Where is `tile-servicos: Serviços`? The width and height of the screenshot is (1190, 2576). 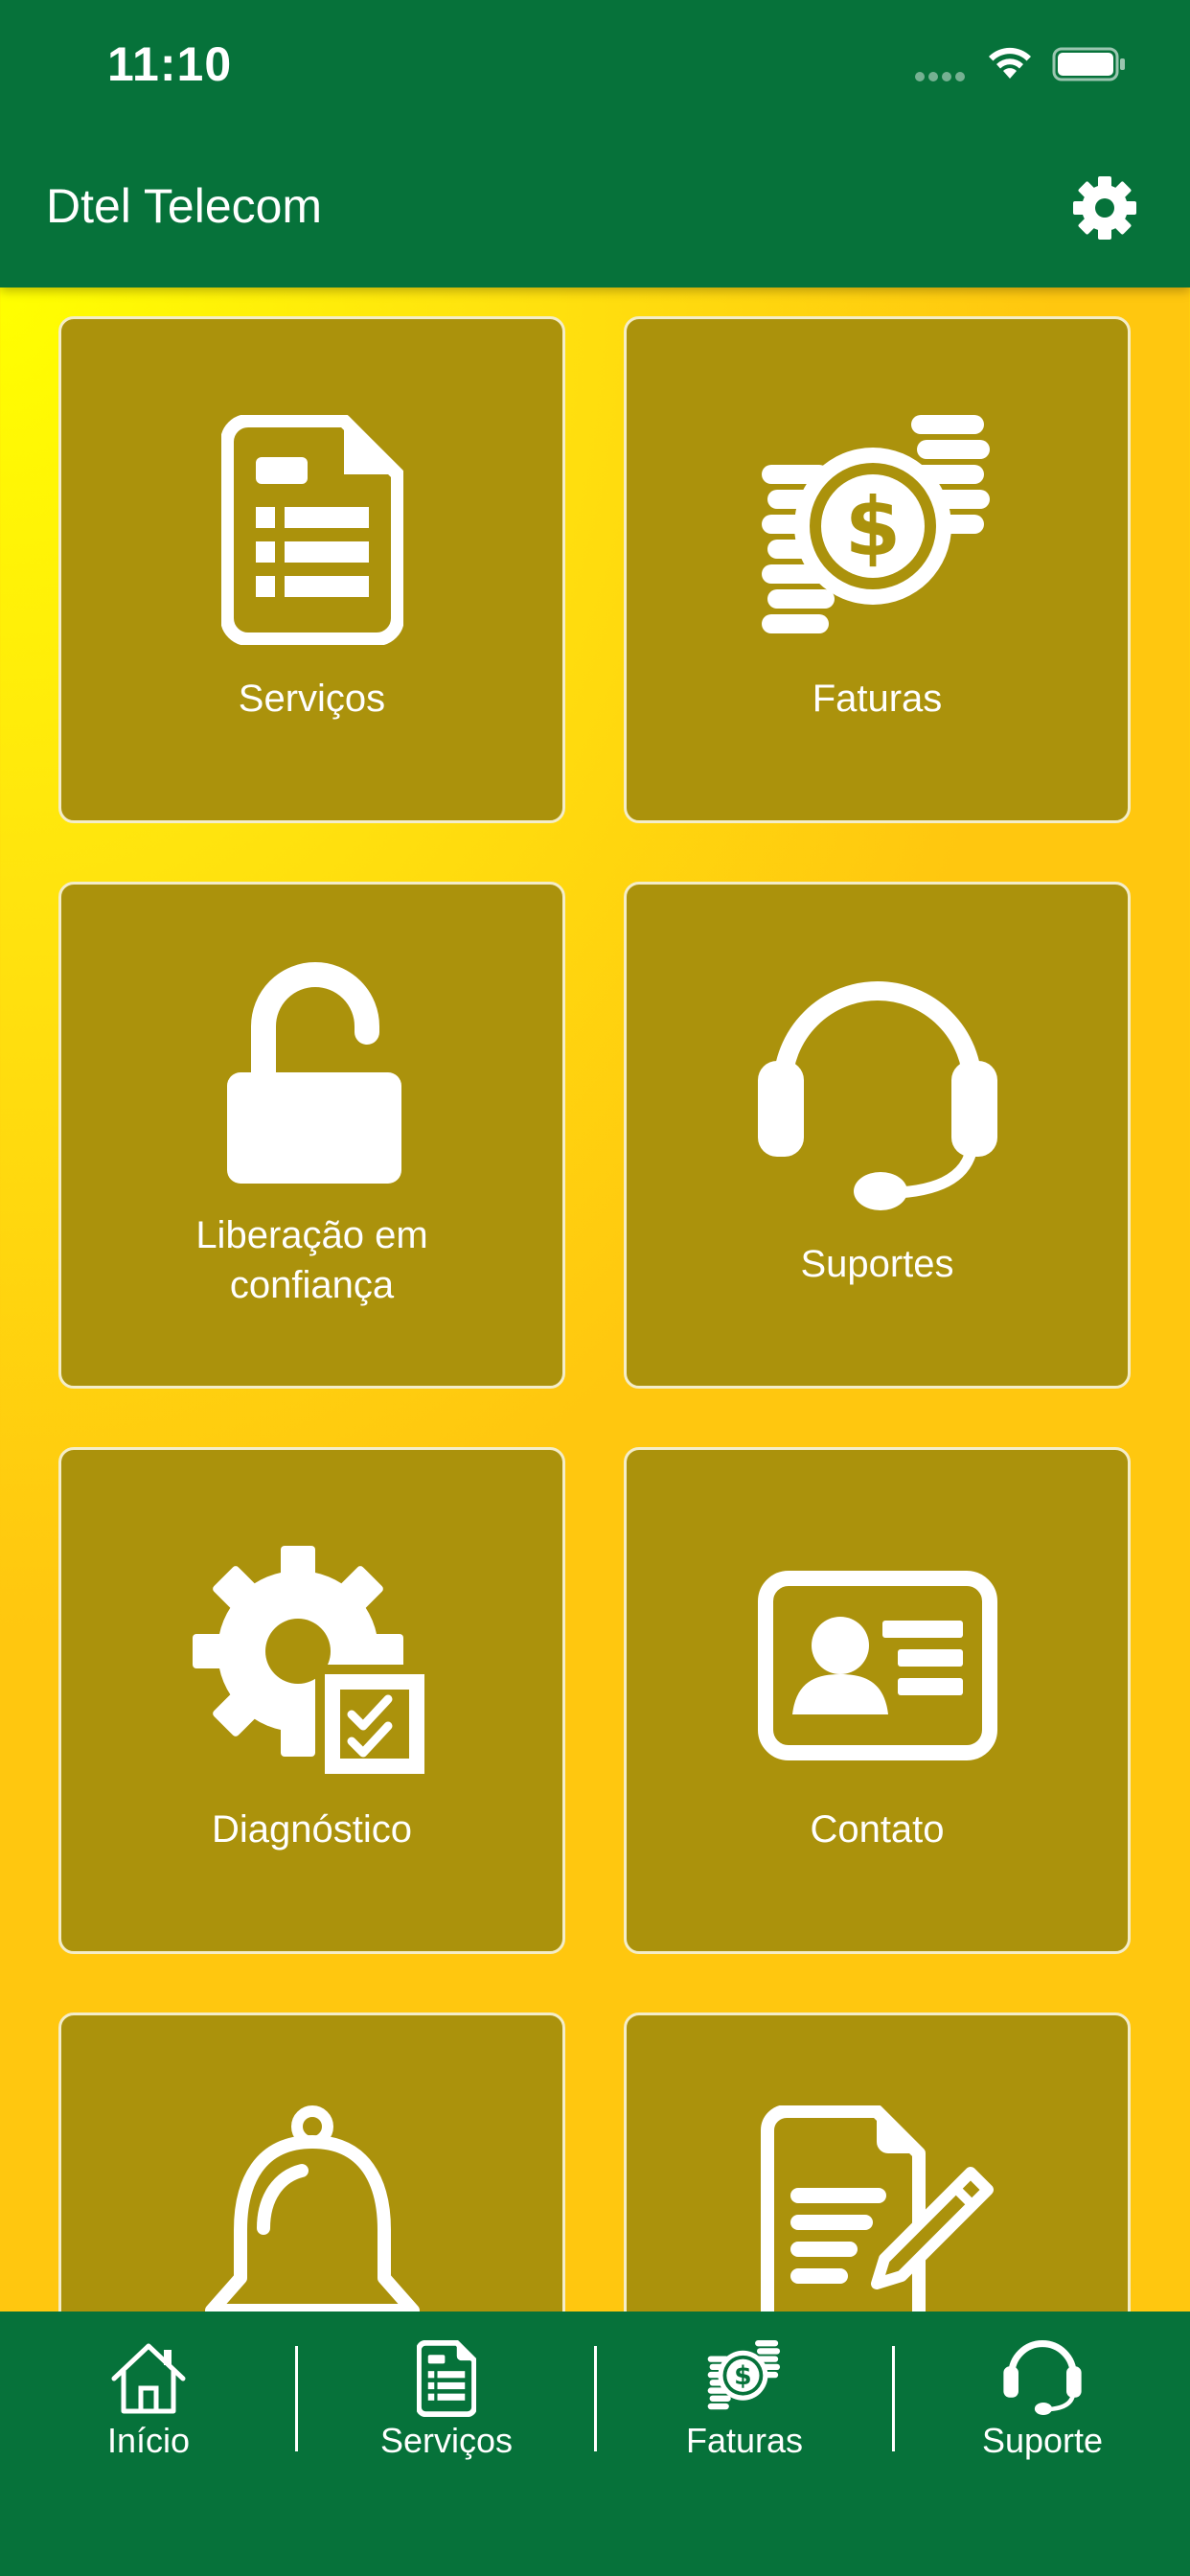
tile-servicos: Serviços is located at coordinates (311, 569).